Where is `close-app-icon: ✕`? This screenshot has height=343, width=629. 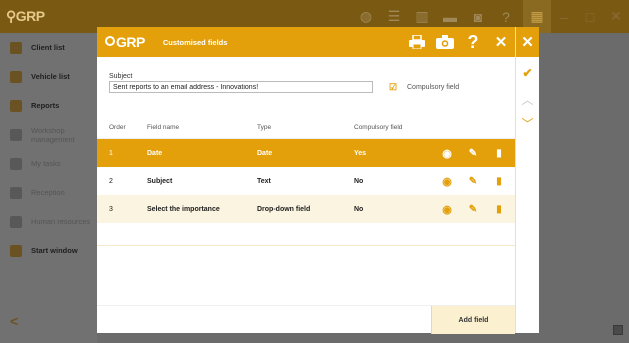
close-app-icon: ✕ is located at coordinates (616, 16).